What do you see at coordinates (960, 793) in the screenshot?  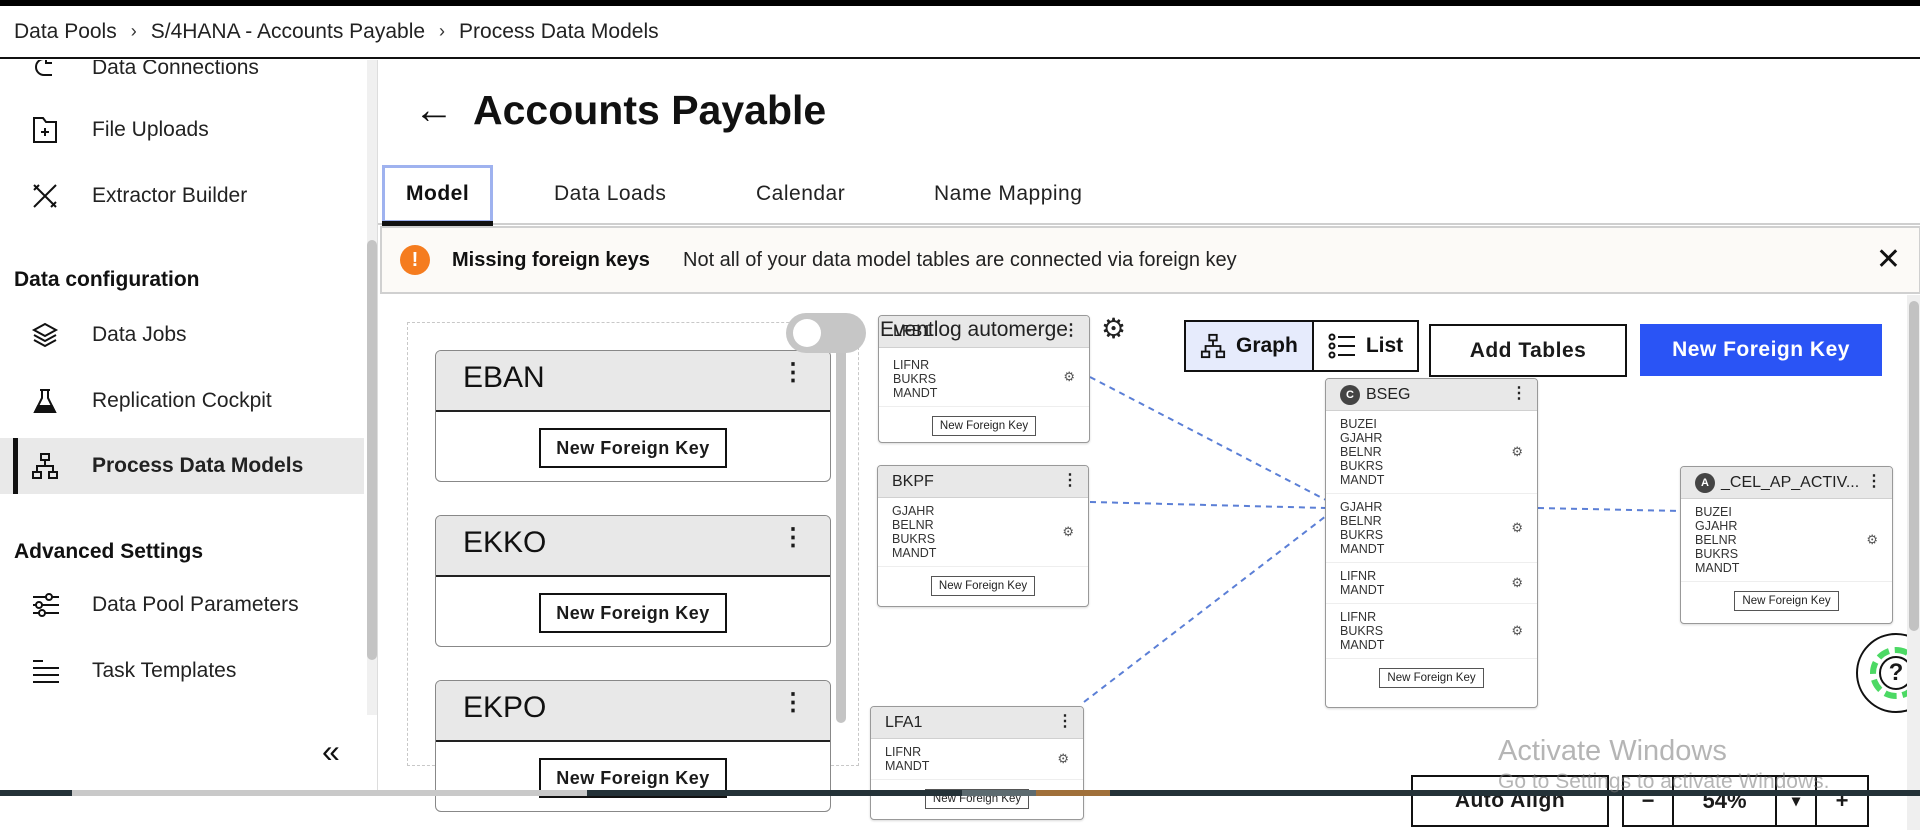 I see `os-taskbar` at bounding box center [960, 793].